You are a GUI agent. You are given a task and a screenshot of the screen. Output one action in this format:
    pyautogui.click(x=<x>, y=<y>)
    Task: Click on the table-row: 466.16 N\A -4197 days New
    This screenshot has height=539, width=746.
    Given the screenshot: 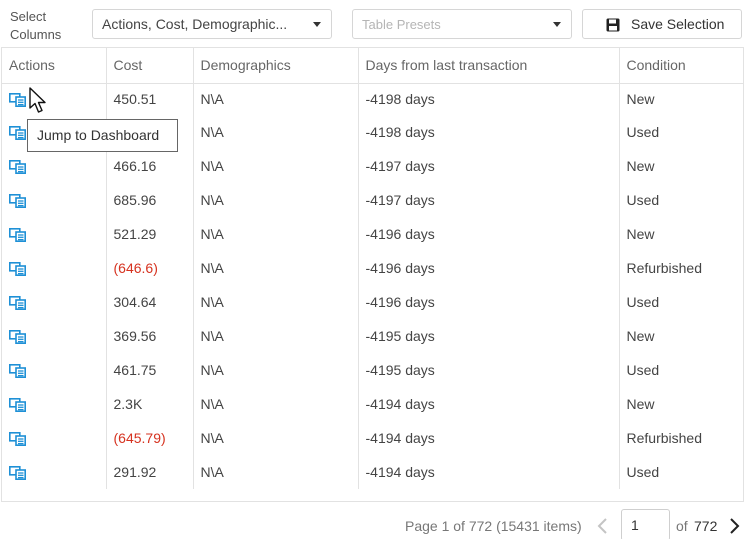 What is the action you would take?
    pyautogui.click(x=372, y=166)
    